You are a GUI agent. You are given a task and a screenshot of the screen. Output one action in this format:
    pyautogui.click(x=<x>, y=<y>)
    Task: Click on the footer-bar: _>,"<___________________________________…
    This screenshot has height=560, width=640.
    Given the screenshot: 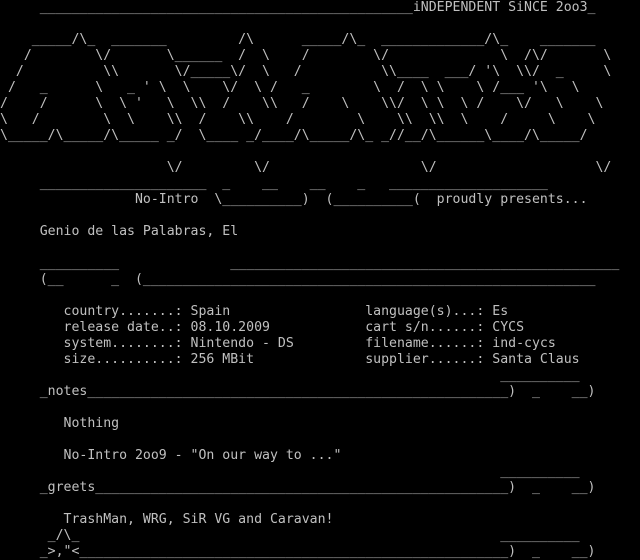 What is the action you would take?
    pyautogui.click(x=298, y=551)
    